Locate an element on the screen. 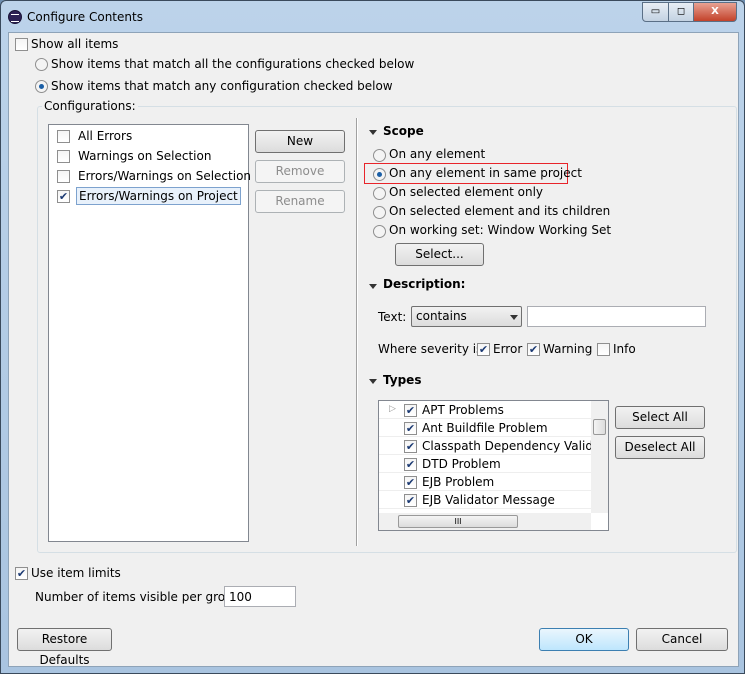 The height and width of the screenshot is (674, 745). chevron-down-icon is located at coordinates (514, 317).